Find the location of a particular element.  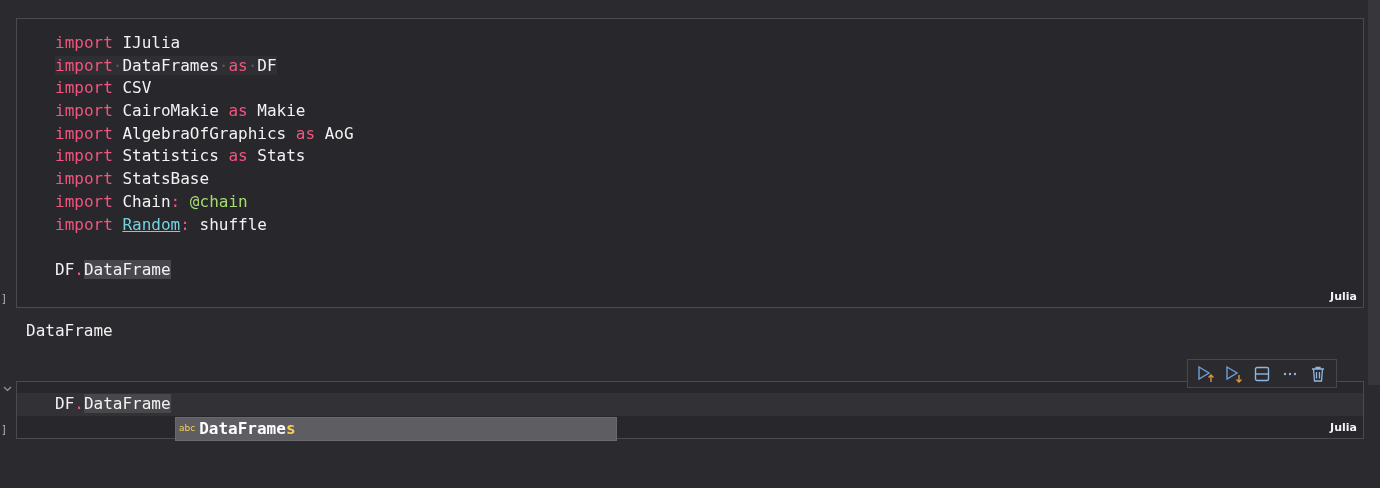

run-above-icon is located at coordinates (1206, 373).